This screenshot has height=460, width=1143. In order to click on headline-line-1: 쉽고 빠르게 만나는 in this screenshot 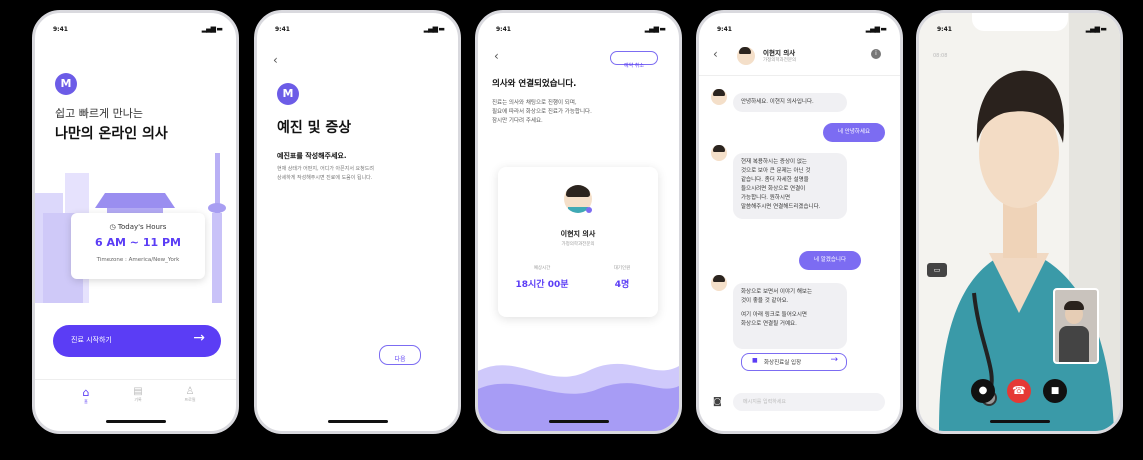, I will do `click(99, 113)`.